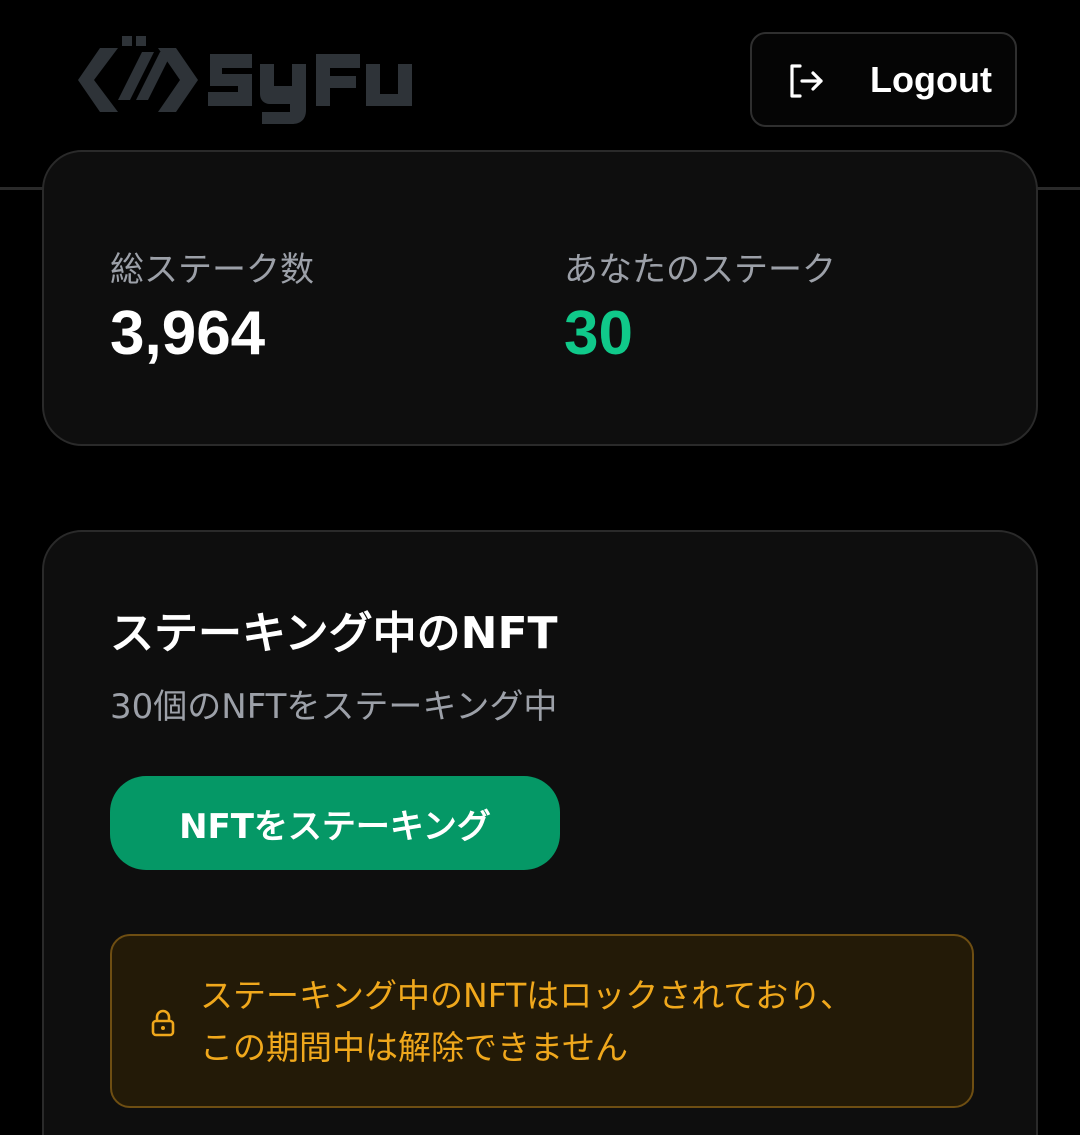 This screenshot has width=1080, height=1135. Describe the element at coordinates (806, 81) in the screenshot. I see `logout-icon` at that location.